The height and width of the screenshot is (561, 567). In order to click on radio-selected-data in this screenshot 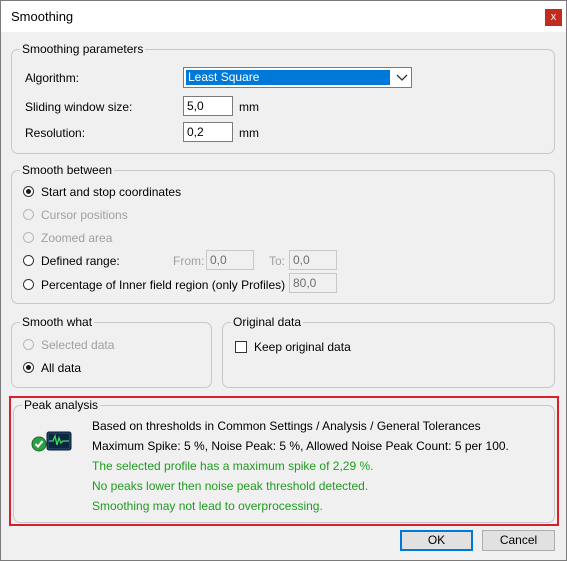, I will do `click(28, 344)`.